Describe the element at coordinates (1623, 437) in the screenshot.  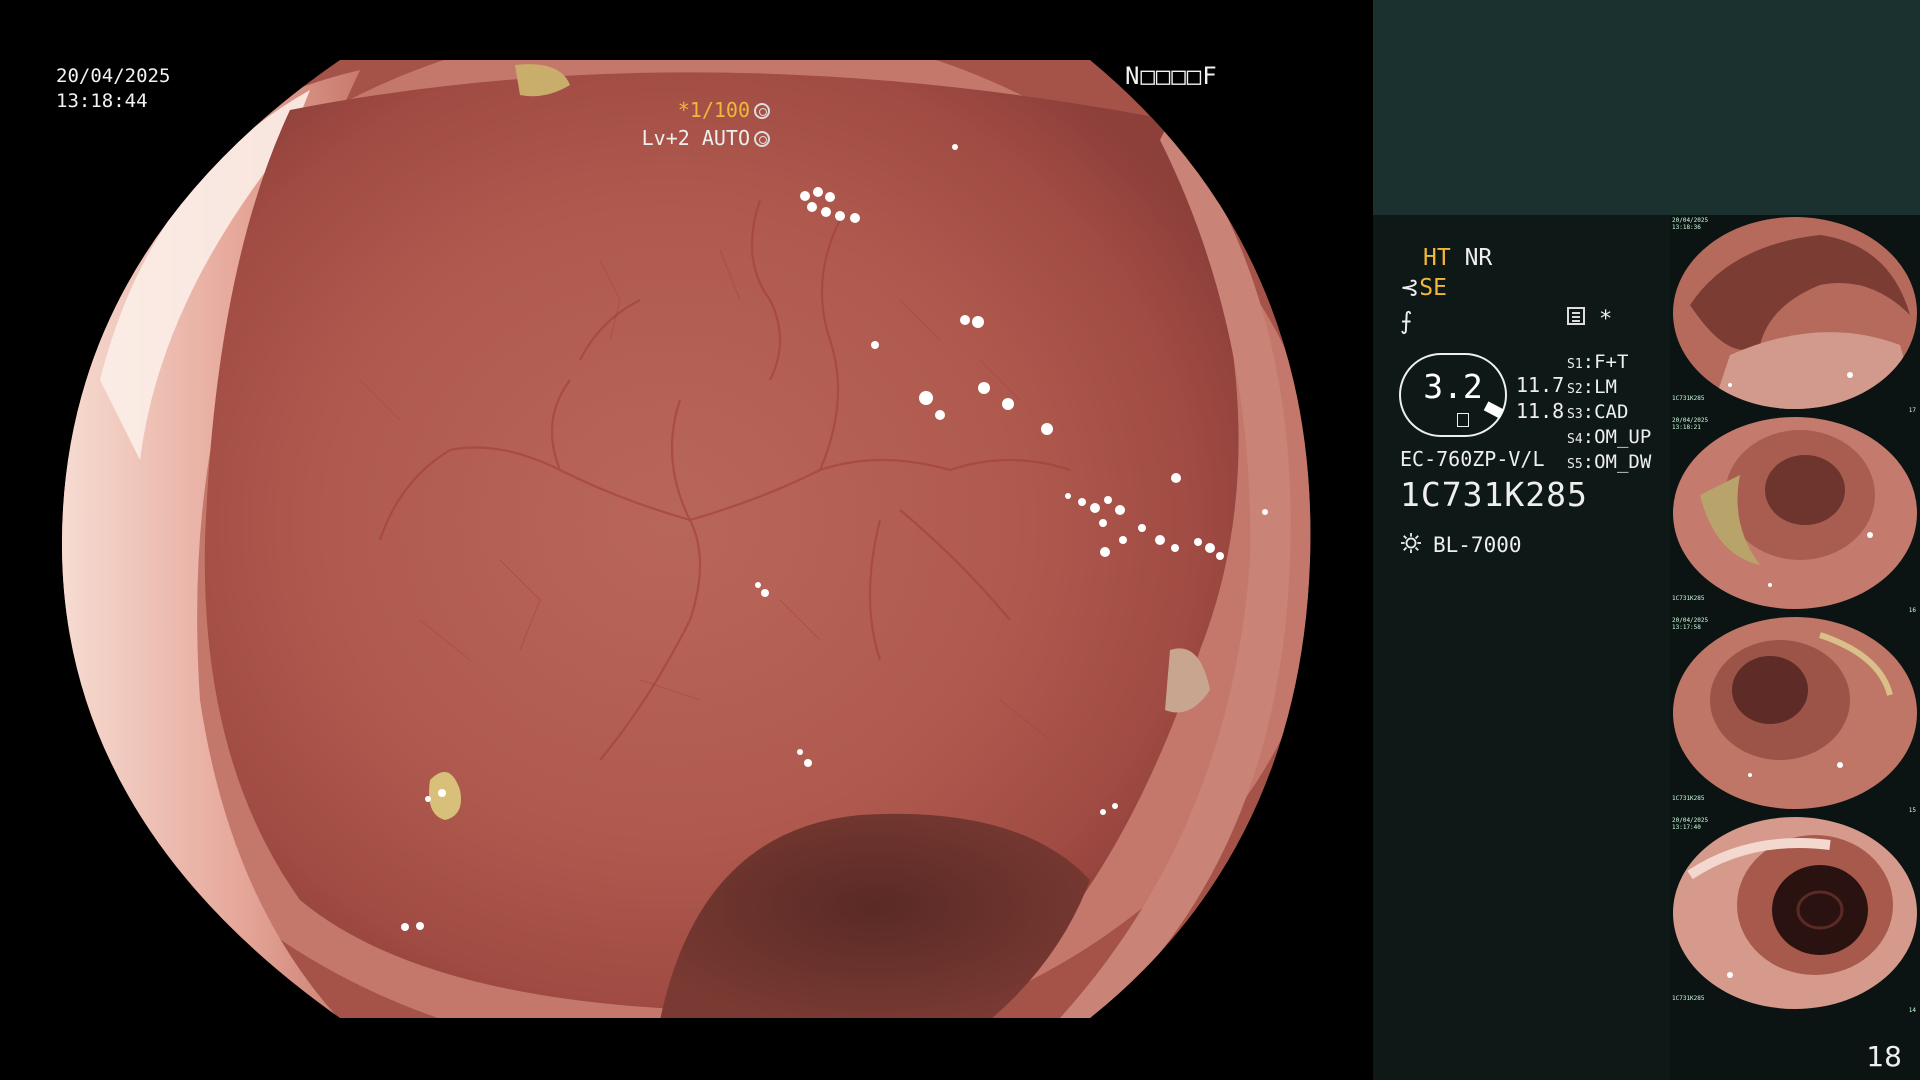
I see `switch-value: OM_UP` at that location.